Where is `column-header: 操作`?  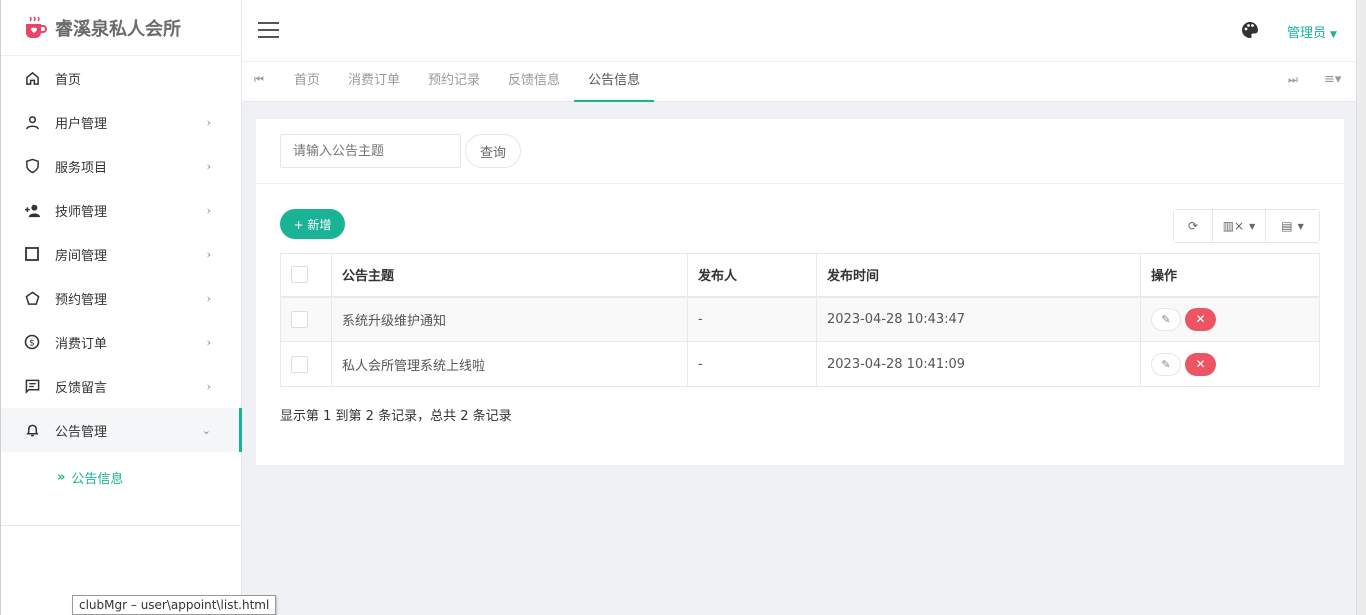 column-header: 操作 is located at coordinates (1230, 275).